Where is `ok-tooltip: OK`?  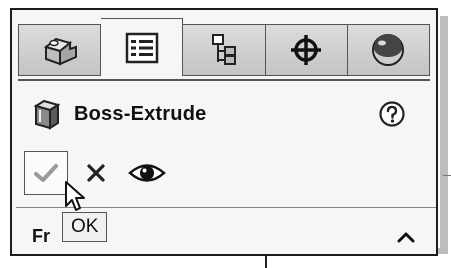 ok-tooltip: OK is located at coordinates (85, 227).